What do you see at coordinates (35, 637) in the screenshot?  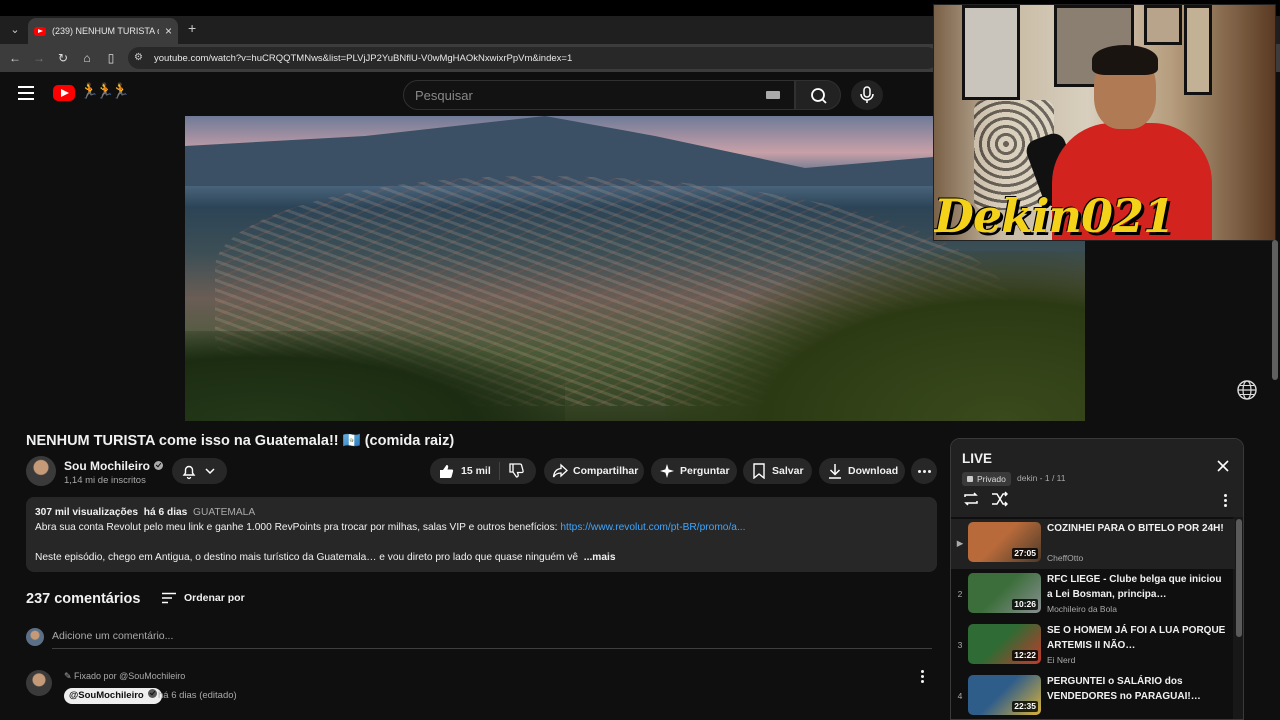 I see `user-avatar` at bounding box center [35, 637].